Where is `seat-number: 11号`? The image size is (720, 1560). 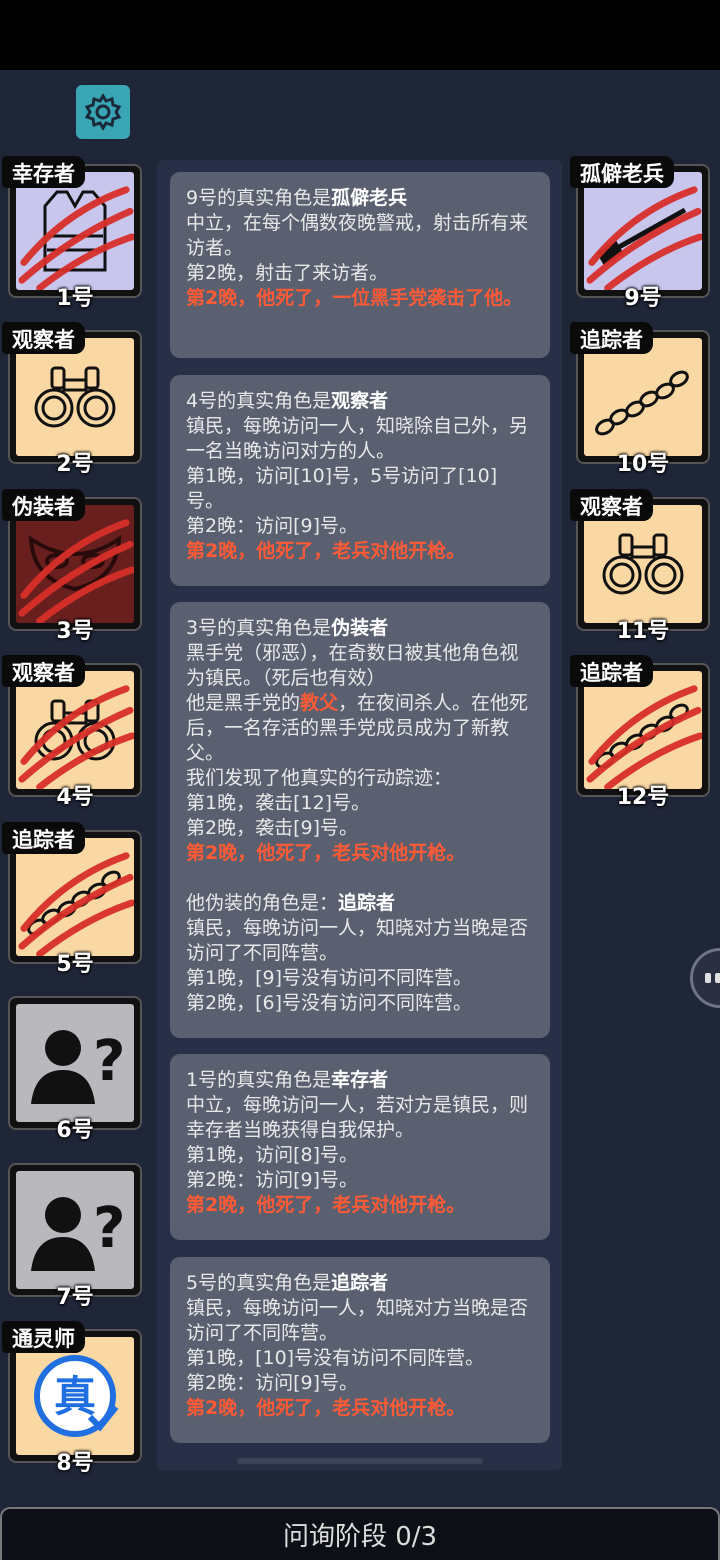
seat-number: 11号 is located at coordinates (643, 631).